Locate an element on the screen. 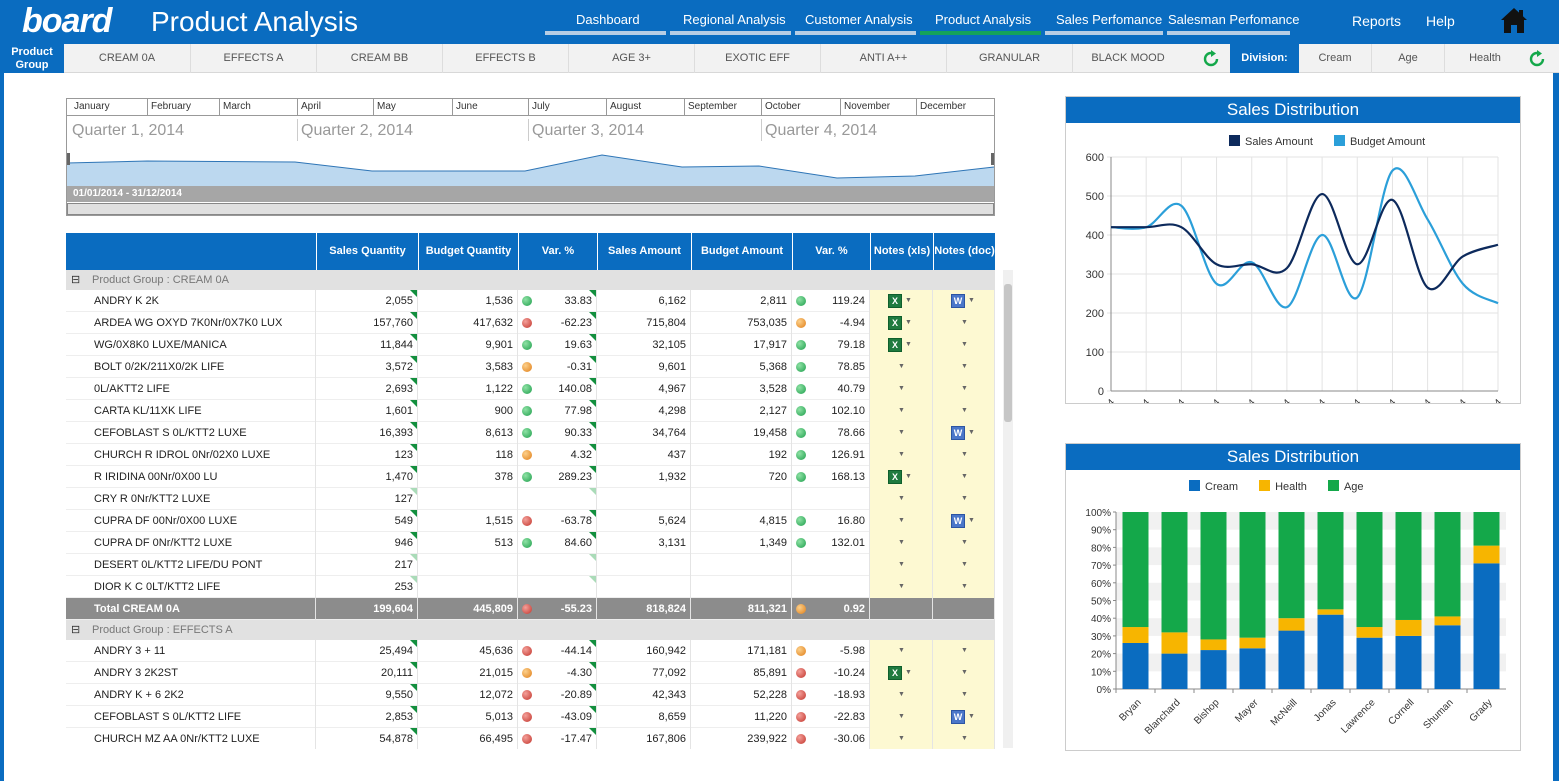 The image size is (1559, 781). refresh-division-icon is located at coordinates (1537, 59).